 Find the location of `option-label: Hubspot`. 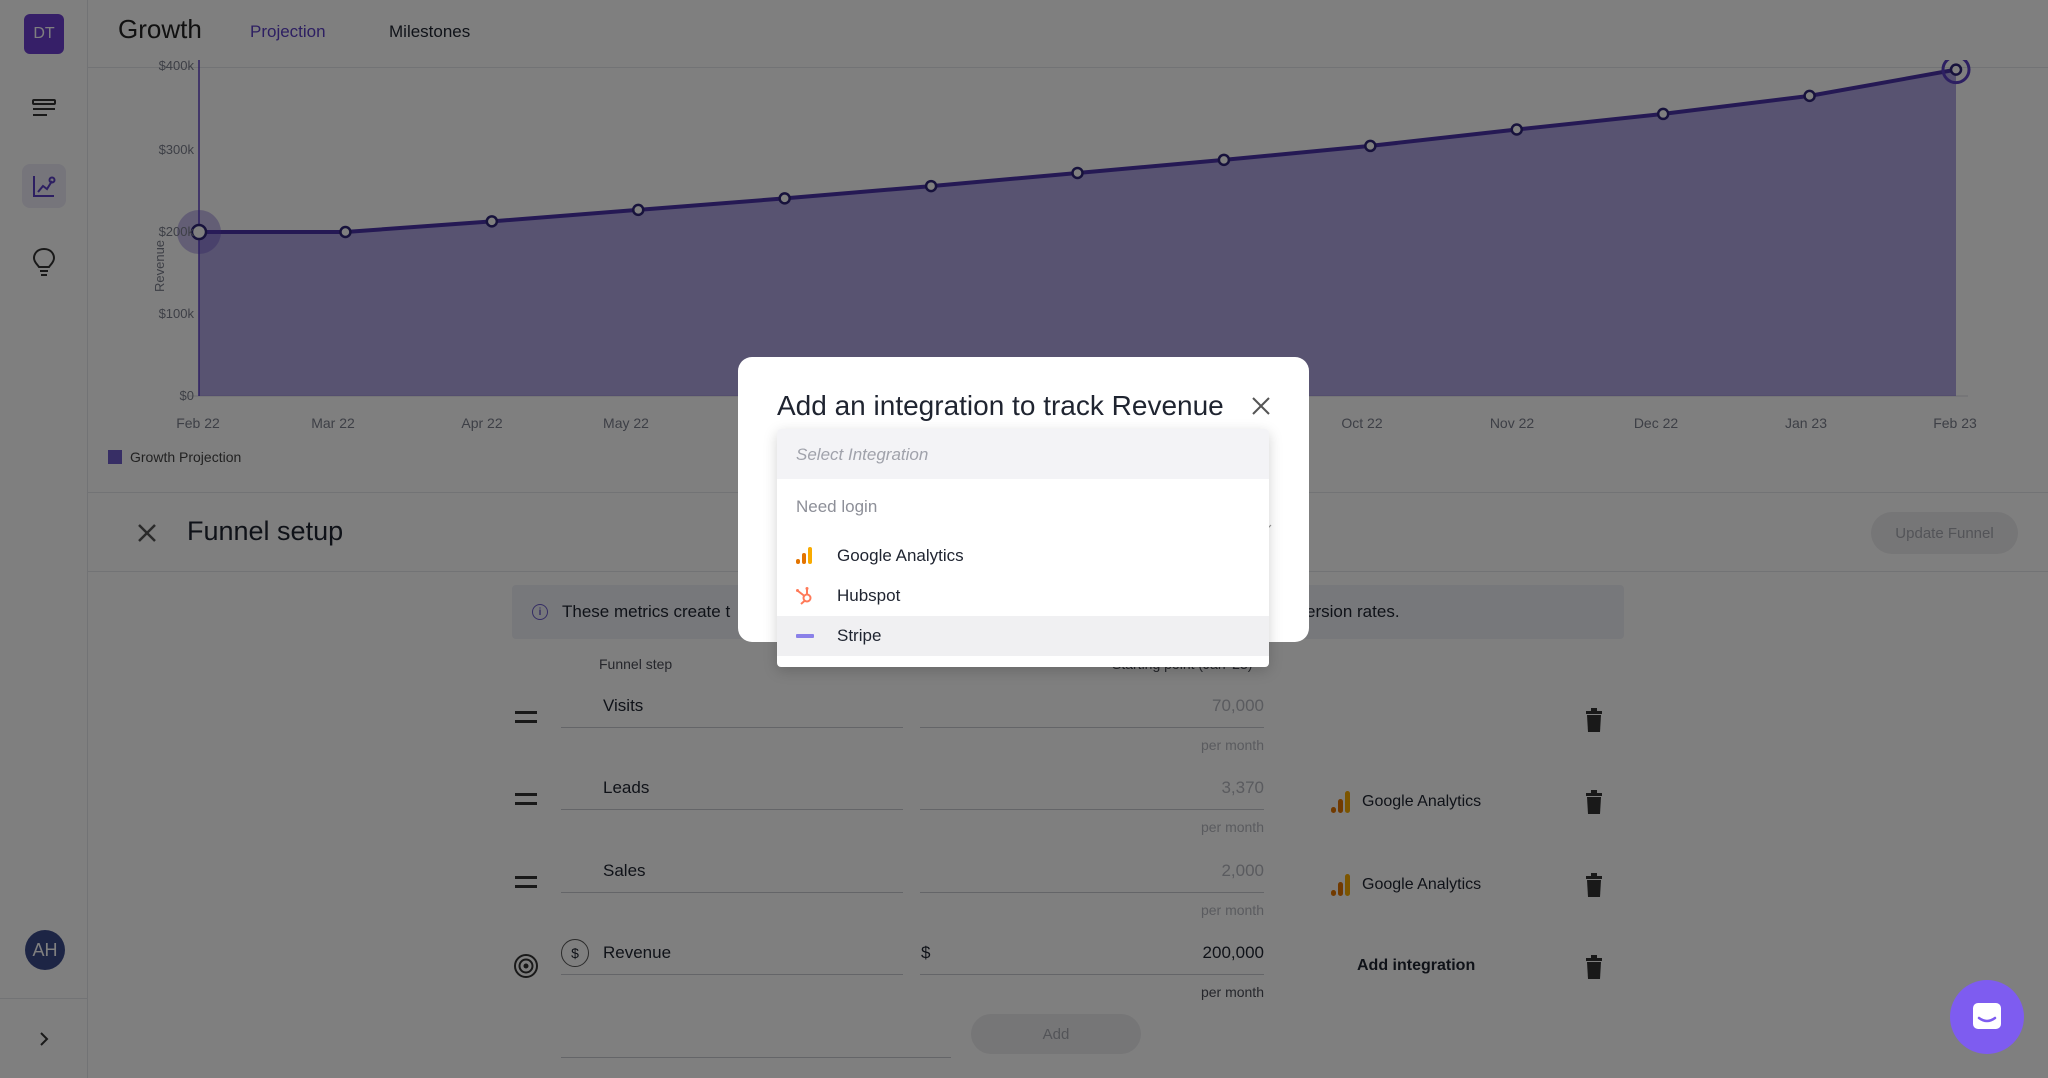

option-label: Hubspot is located at coordinates (869, 595).